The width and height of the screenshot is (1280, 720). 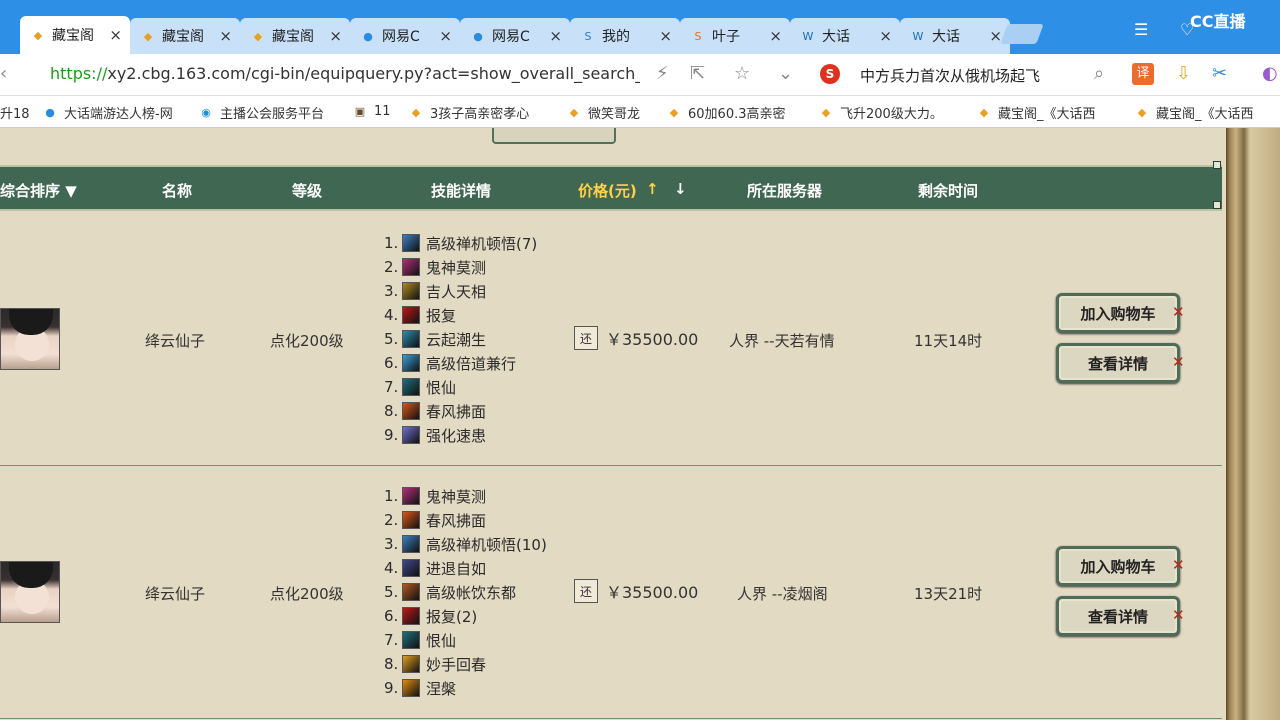 I want to click on header-price: 价格(元), so click(x=607, y=190).